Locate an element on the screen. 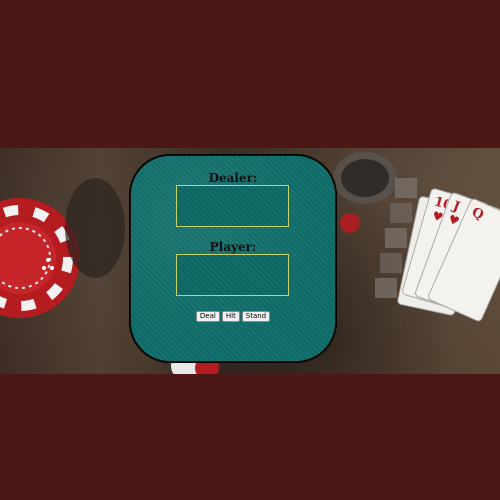 Image resolution: width=500 pixels, height=500 pixels. dealer-label: Dealer: is located at coordinates (233, 178).